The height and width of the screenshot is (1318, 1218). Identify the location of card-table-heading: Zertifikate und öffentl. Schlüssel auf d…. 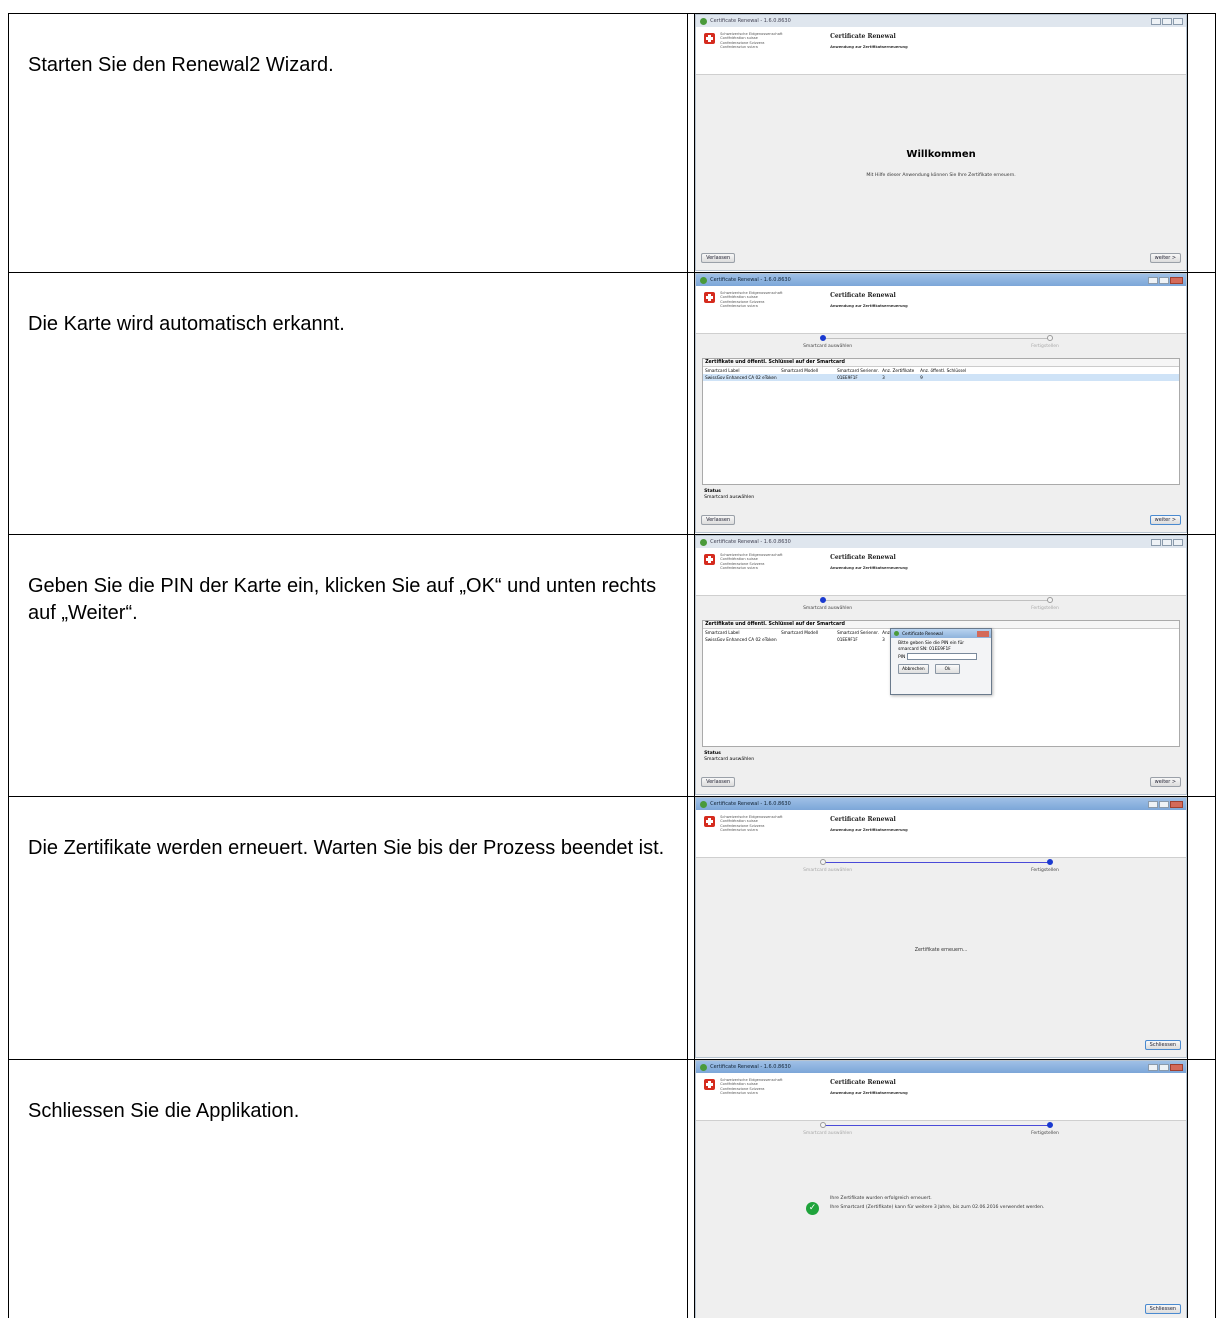
(941, 363).